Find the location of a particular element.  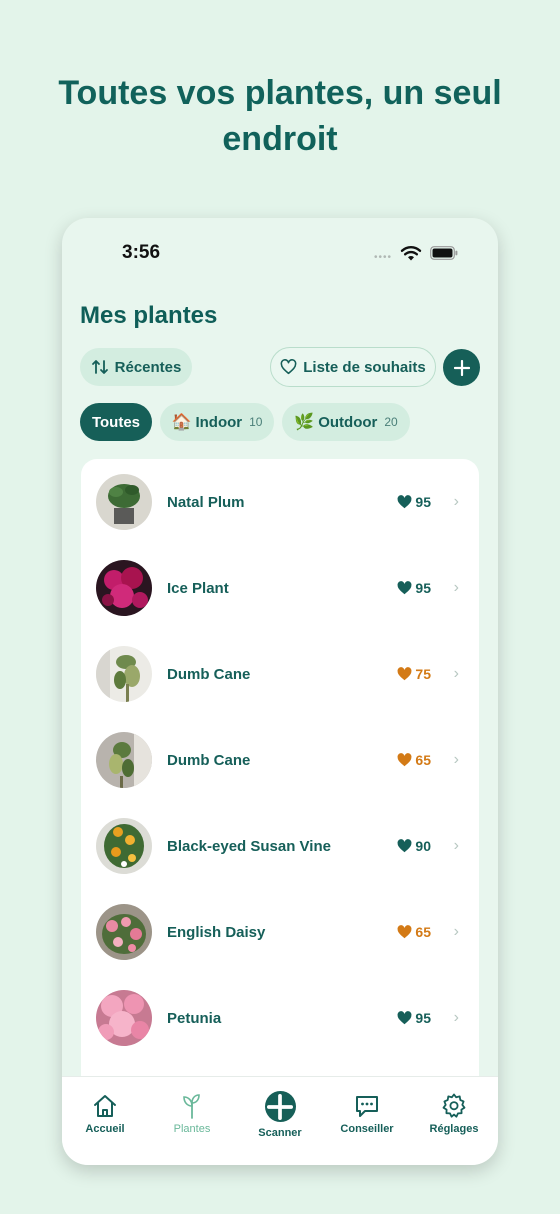

wifi-icon is located at coordinates (411, 253).